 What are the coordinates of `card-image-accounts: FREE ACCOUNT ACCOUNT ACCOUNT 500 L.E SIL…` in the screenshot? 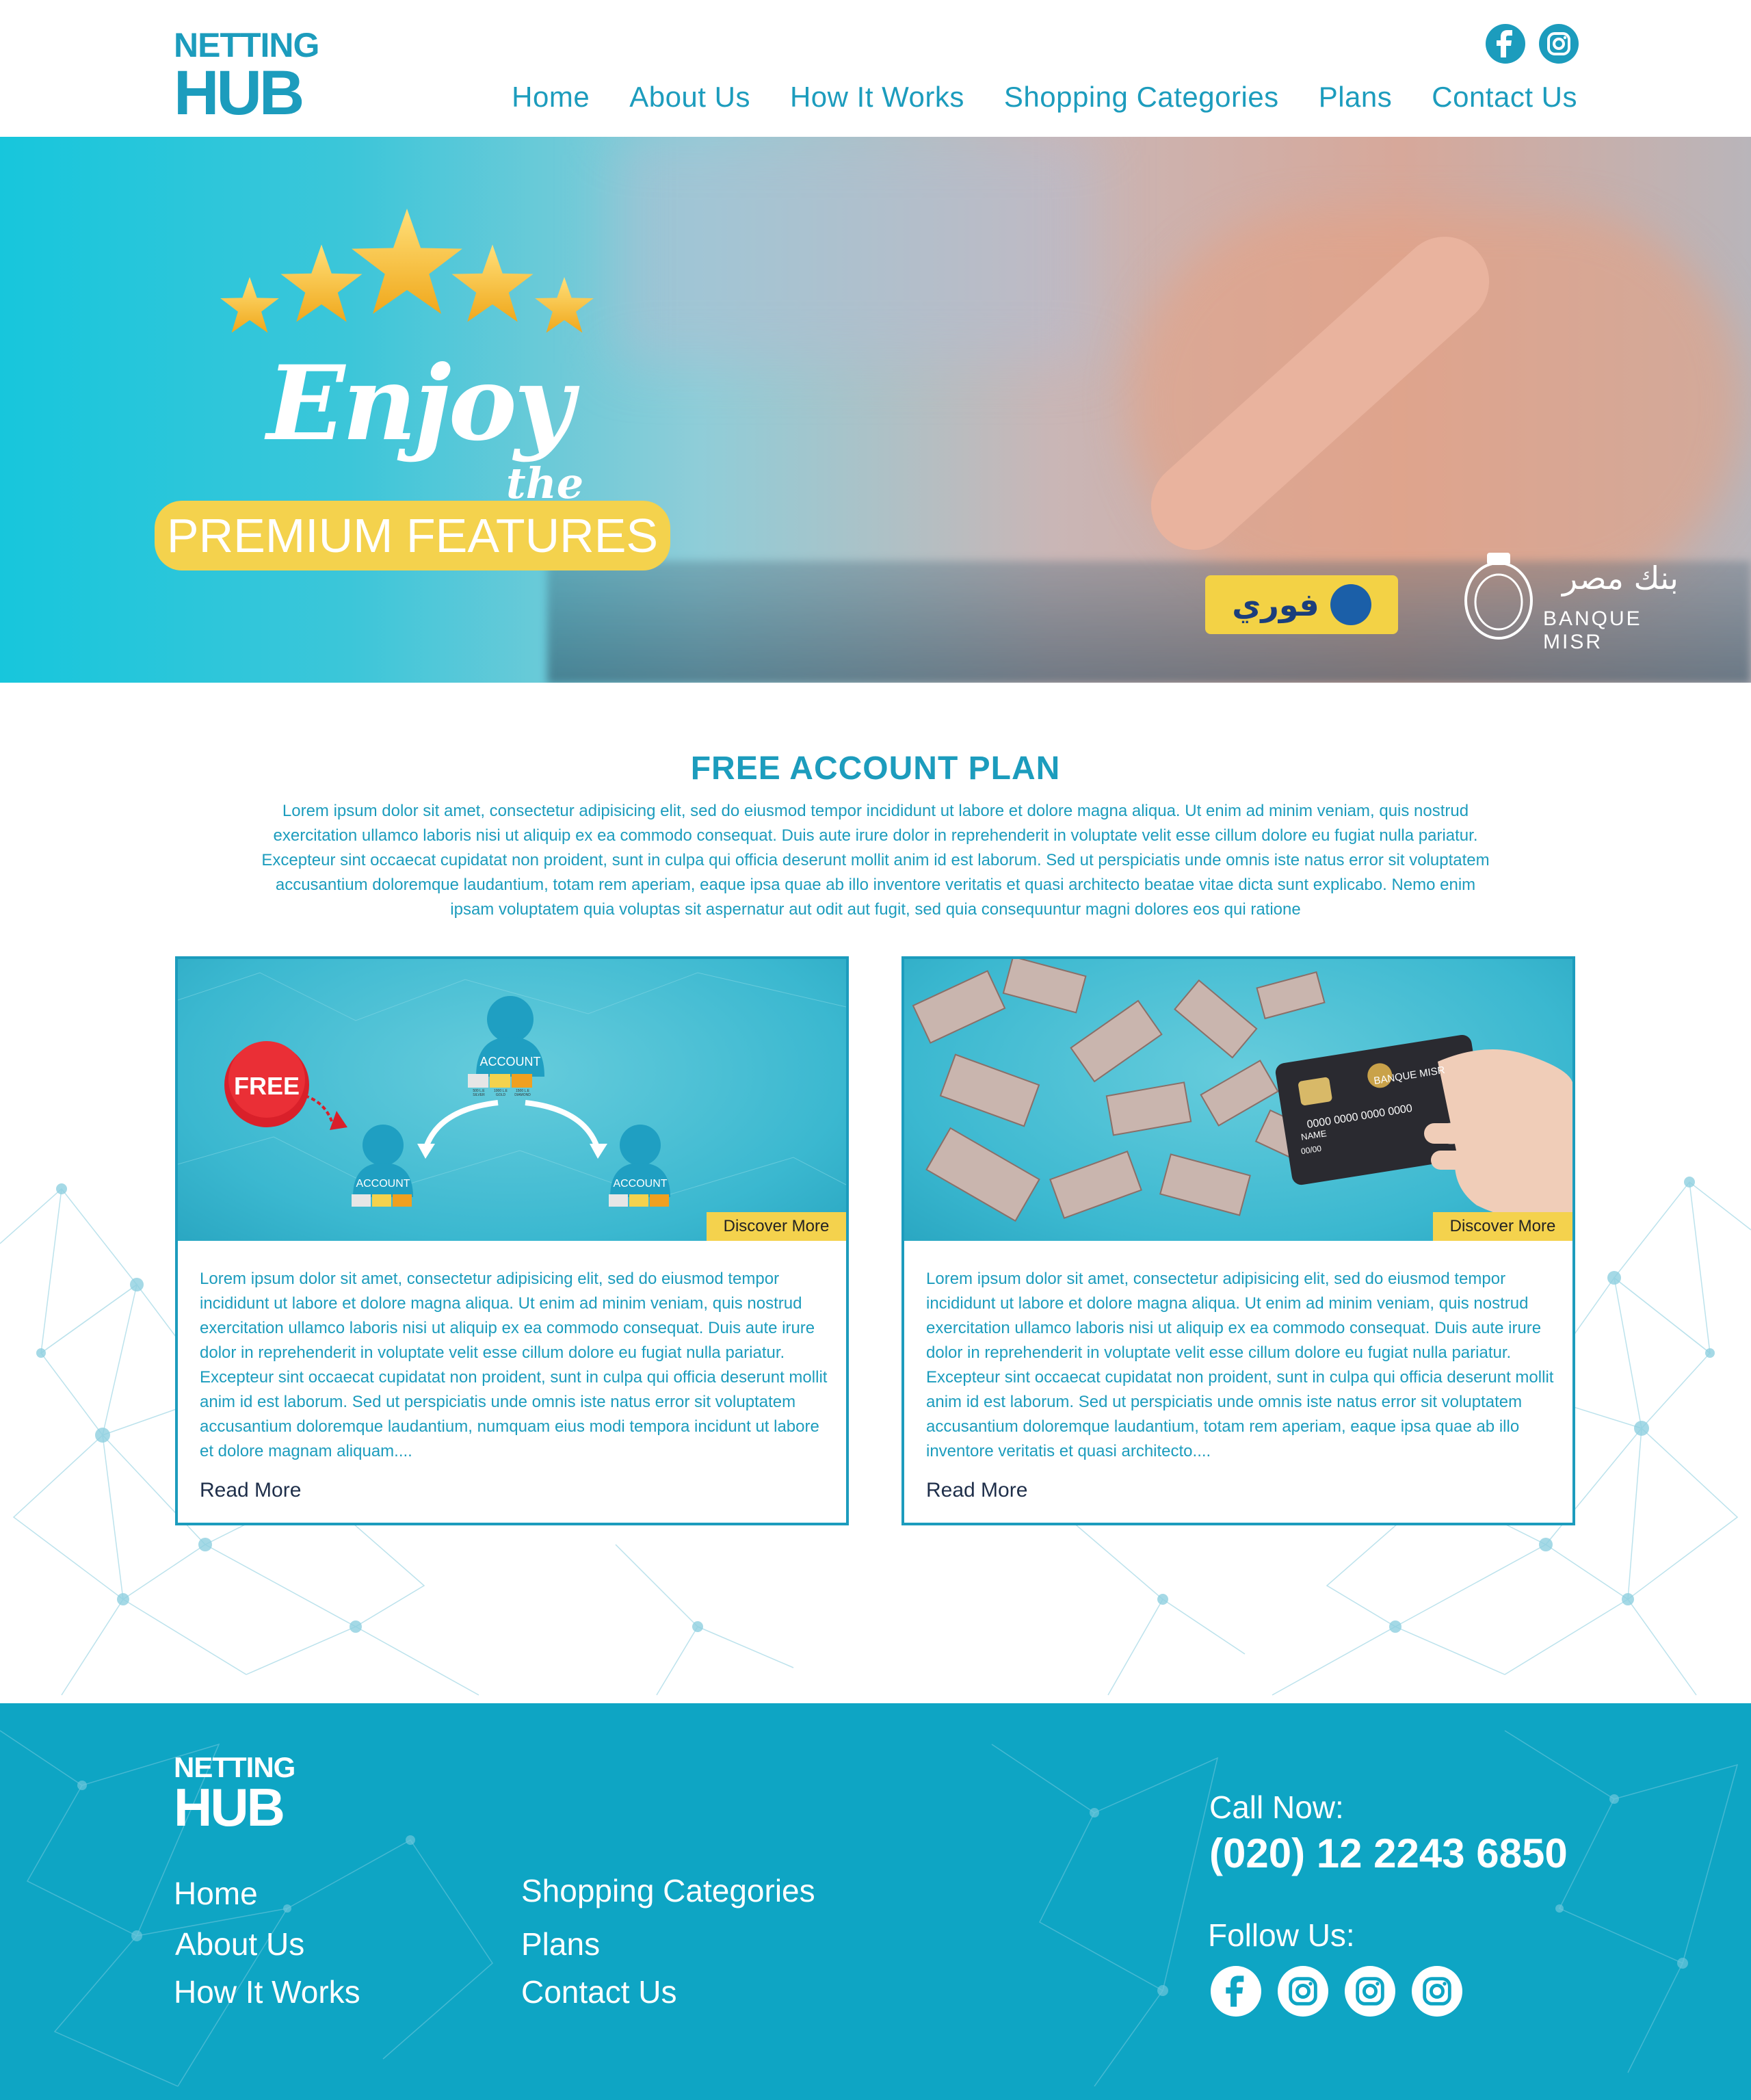 It's located at (512, 1100).